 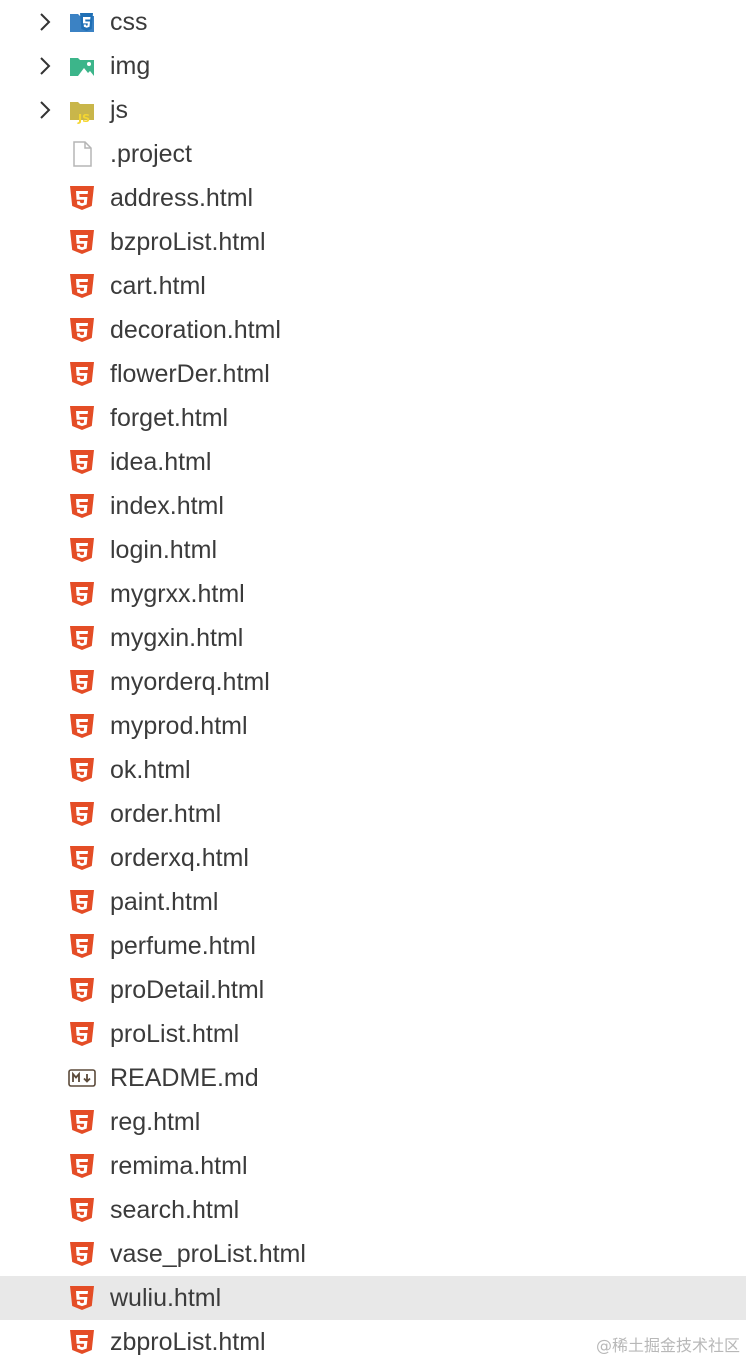 I want to click on file-label: idea.html, so click(x=161, y=462).